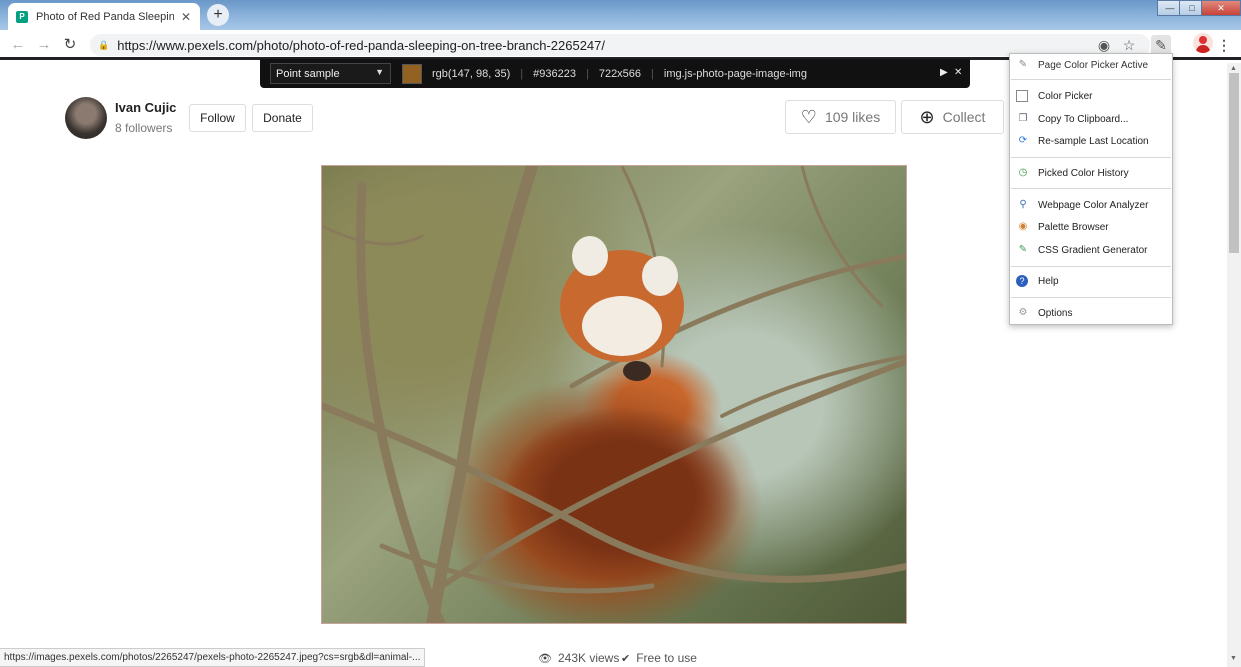  What do you see at coordinates (1023, 249) in the screenshot?
I see `gradient-icon: ✎` at bounding box center [1023, 249].